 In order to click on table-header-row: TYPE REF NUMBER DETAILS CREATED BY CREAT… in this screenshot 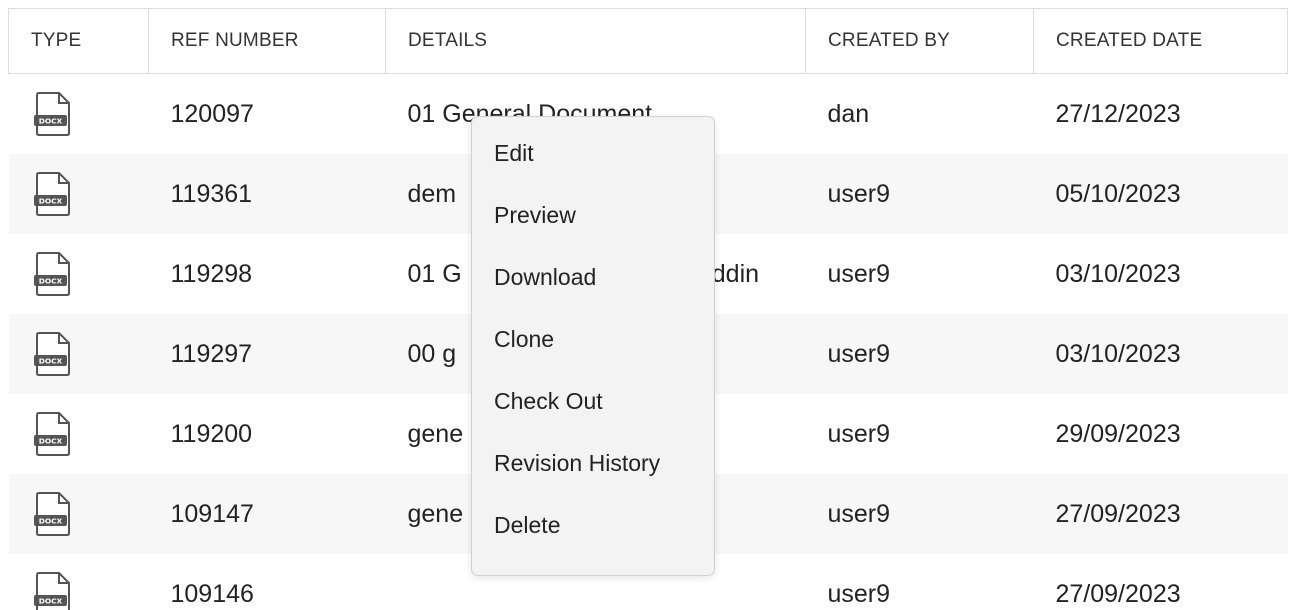, I will do `click(648, 41)`.